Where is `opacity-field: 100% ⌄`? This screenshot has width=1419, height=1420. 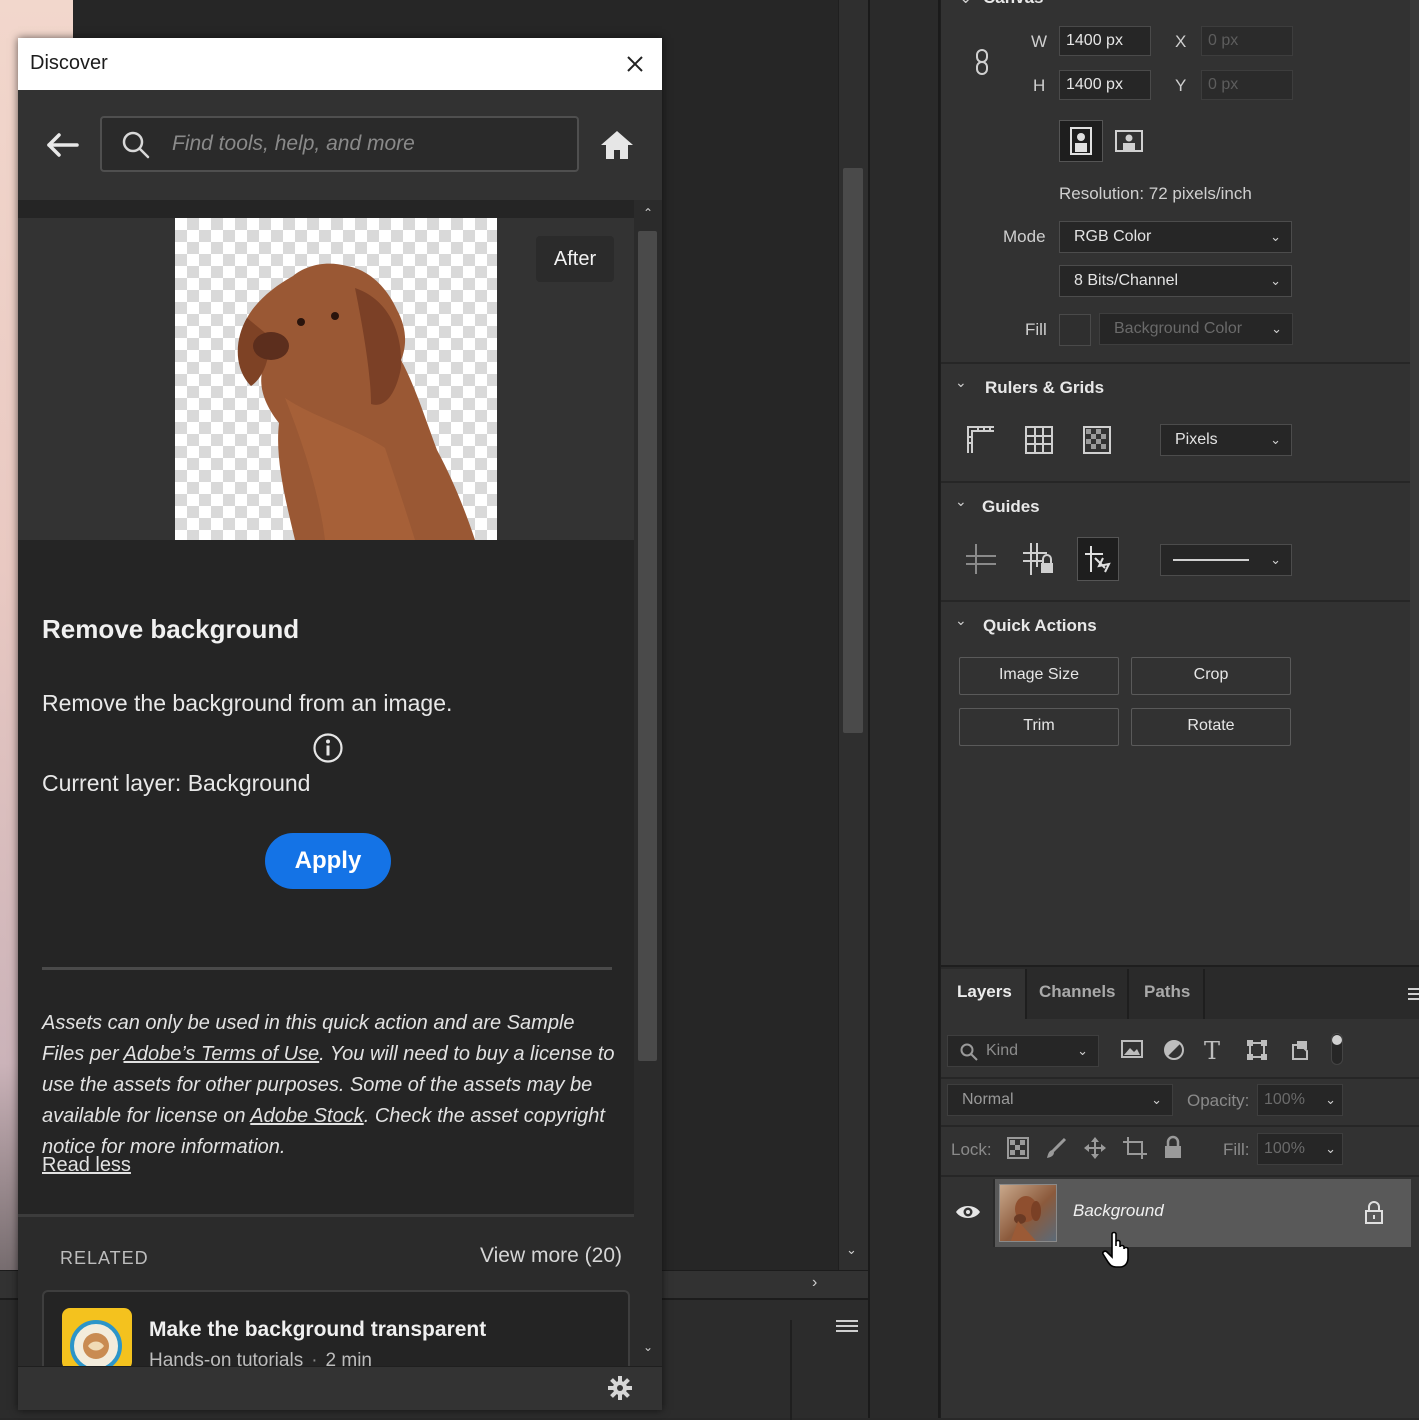
opacity-field: 100% ⌄ is located at coordinates (1300, 1100).